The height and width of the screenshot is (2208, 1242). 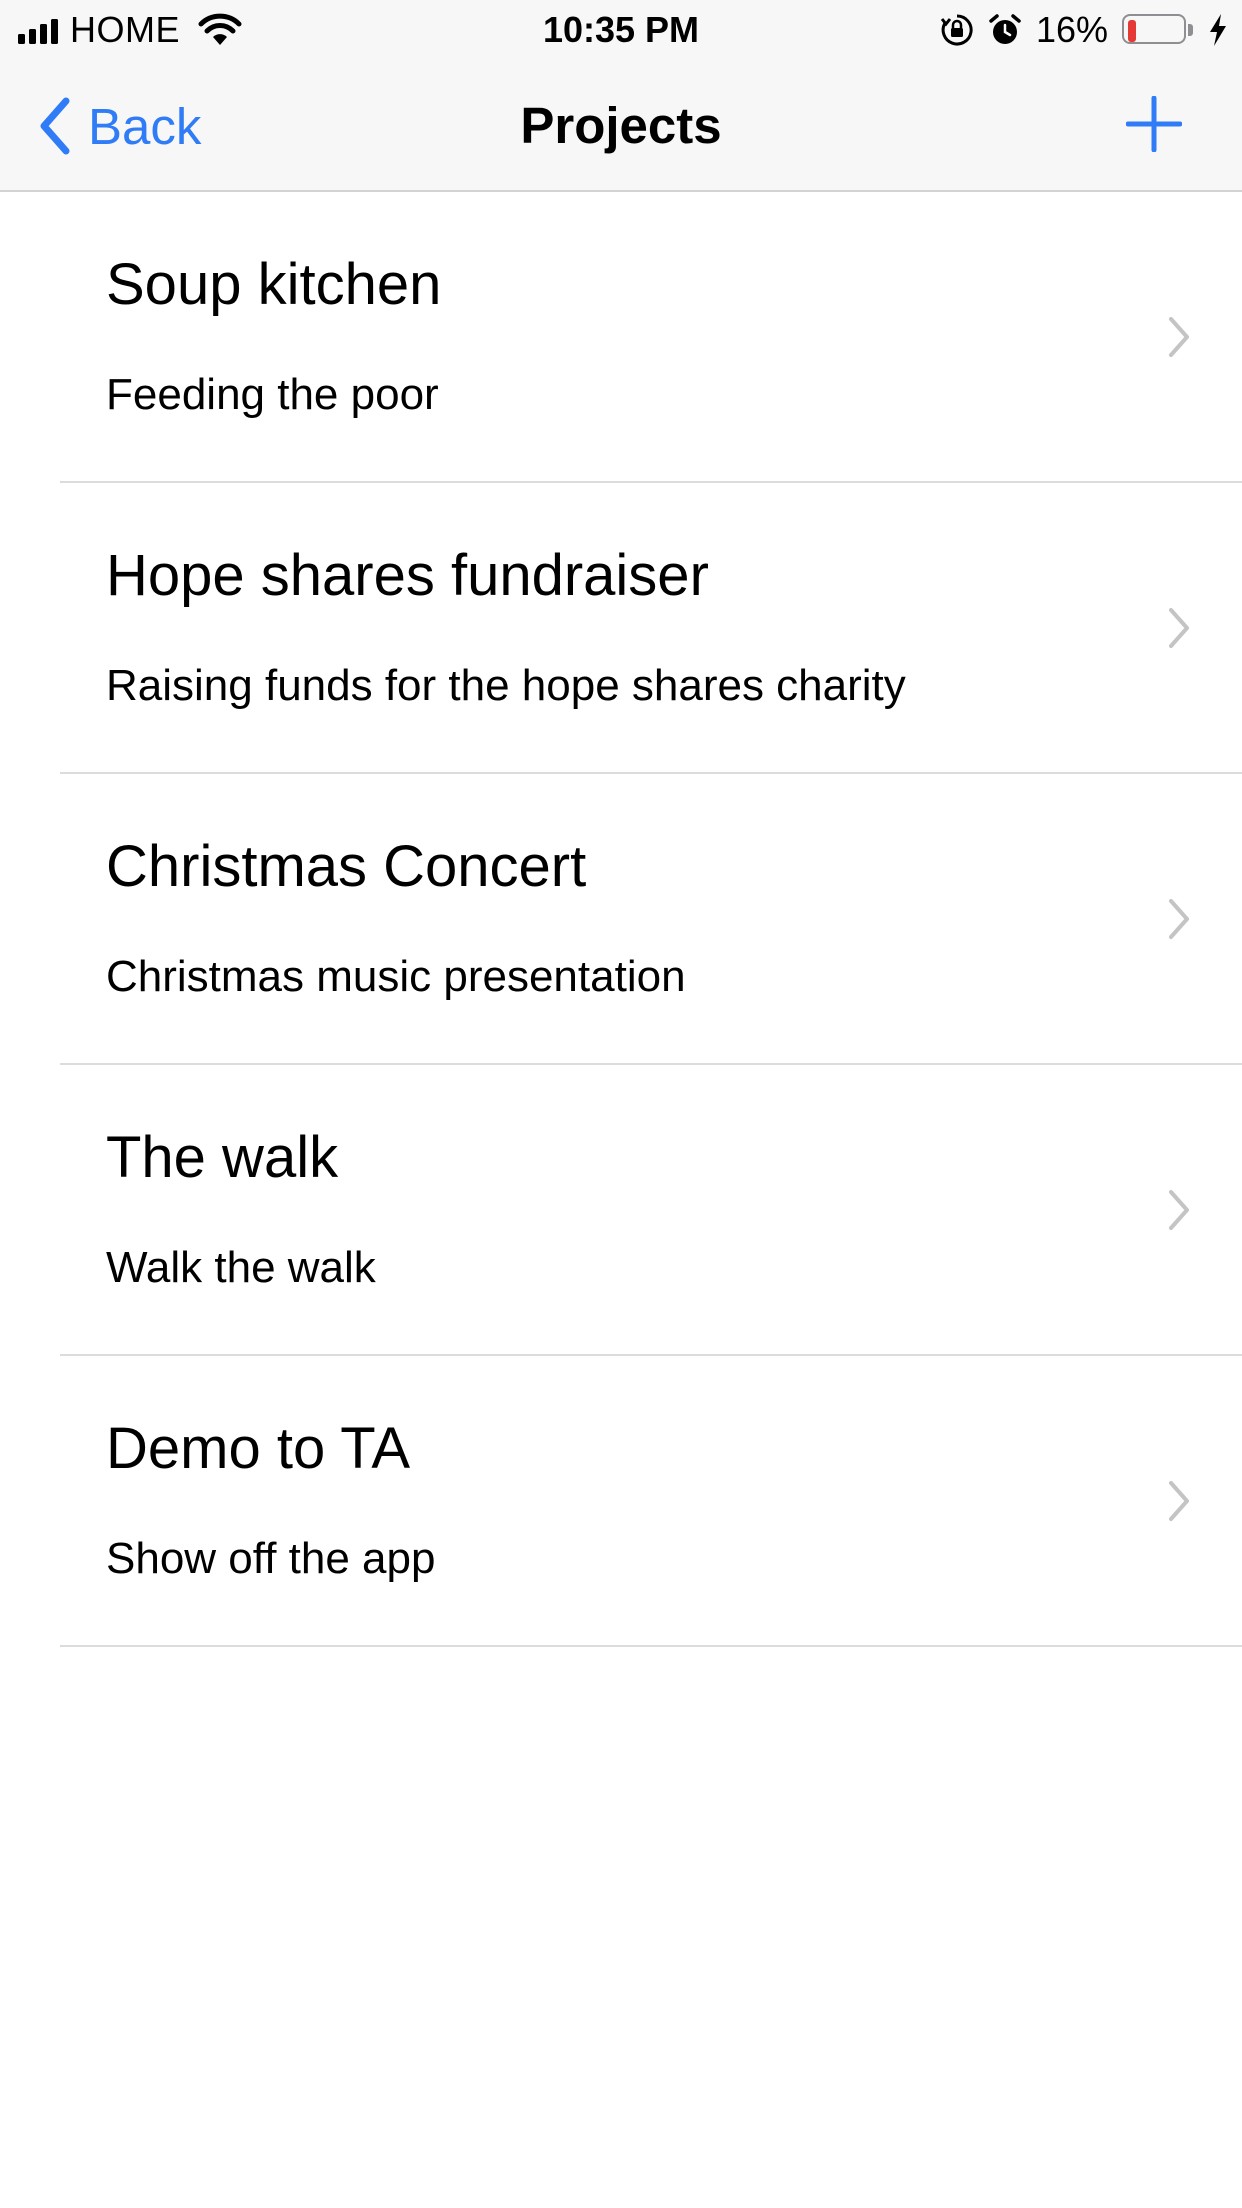 I want to click on alarm-icon, so click(x=1005, y=29).